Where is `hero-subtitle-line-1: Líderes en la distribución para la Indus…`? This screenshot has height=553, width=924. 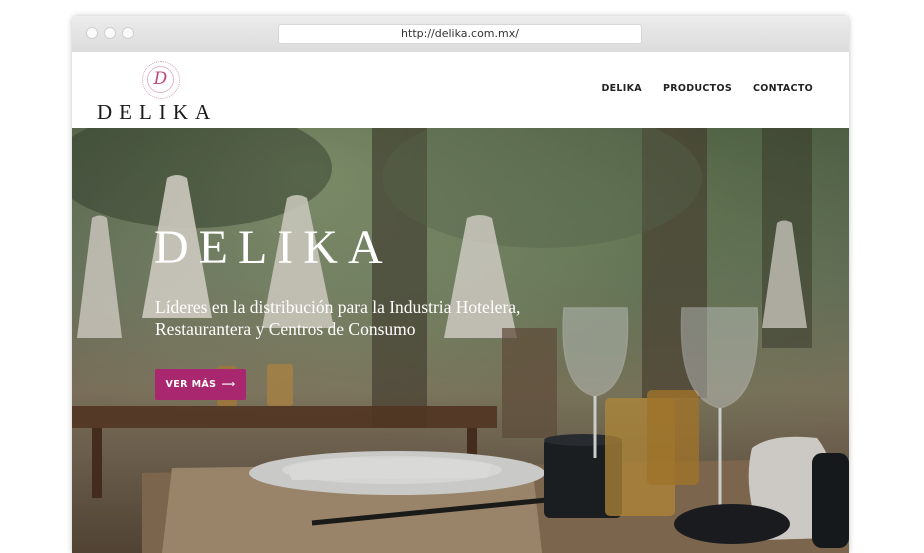 hero-subtitle-line-1: Líderes en la distribución para la Indus… is located at coordinates (338, 307).